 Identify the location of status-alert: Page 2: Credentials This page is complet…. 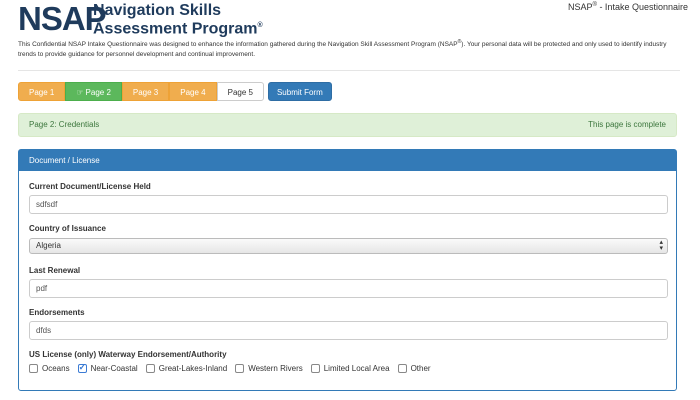
(347, 125).